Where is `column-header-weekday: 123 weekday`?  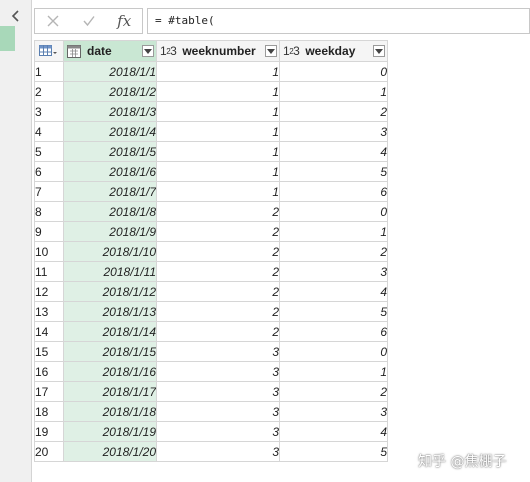 column-header-weekday: 123 weekday is located at coordinates (333, 51).